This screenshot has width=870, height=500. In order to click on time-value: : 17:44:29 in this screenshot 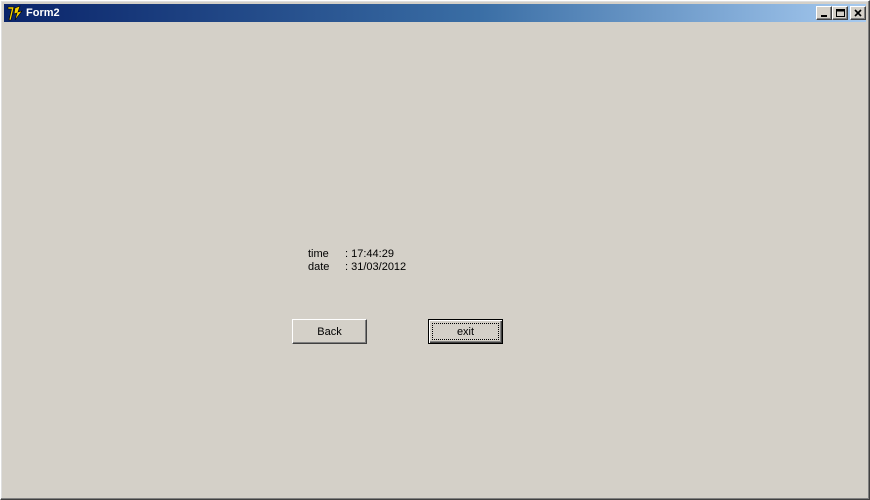, I will do `click(369, 254)`.